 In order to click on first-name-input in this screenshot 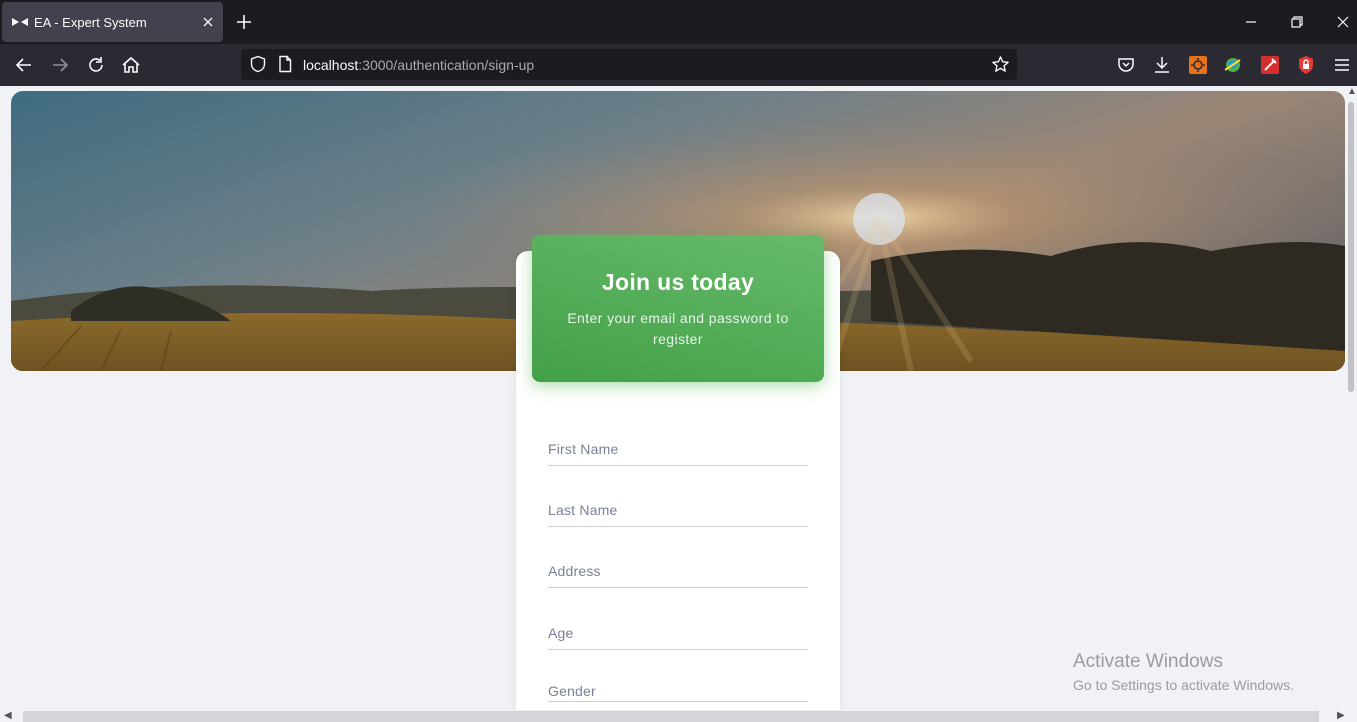, I will do `click(678, 449)`.